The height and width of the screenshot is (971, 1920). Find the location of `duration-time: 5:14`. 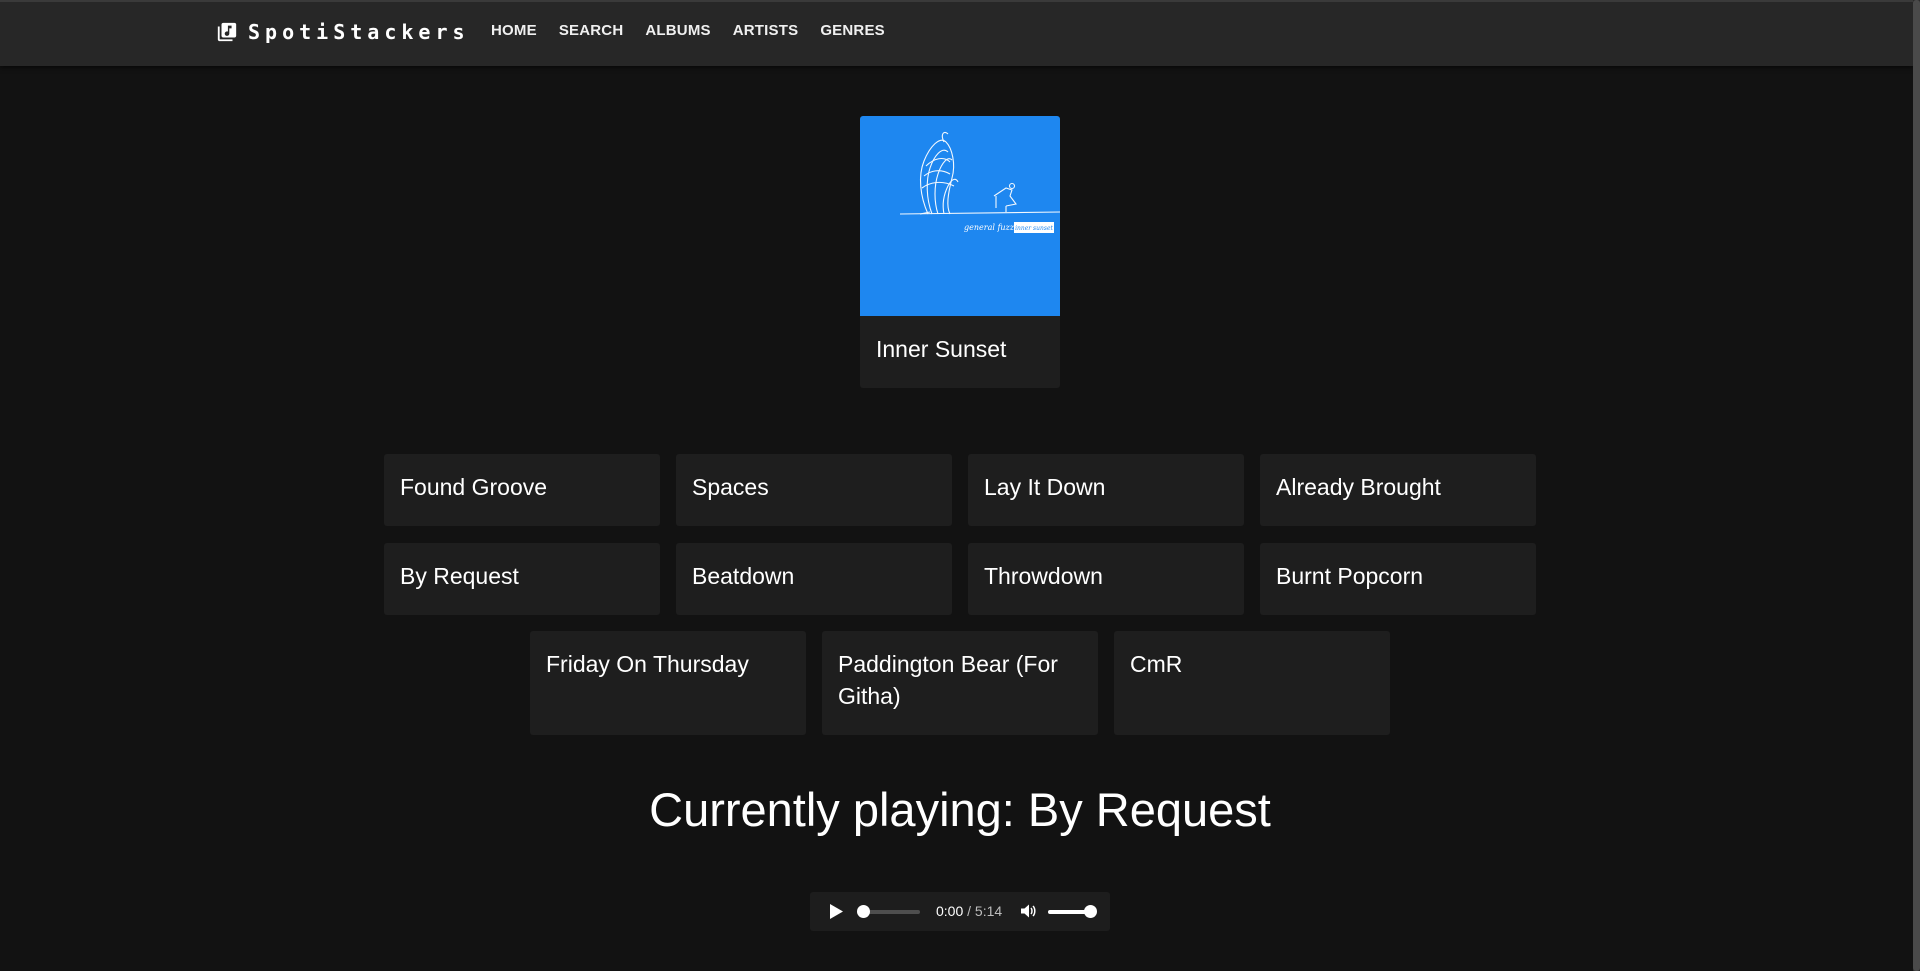

duration-time: 5:14 is located at coordinates (988, 911).